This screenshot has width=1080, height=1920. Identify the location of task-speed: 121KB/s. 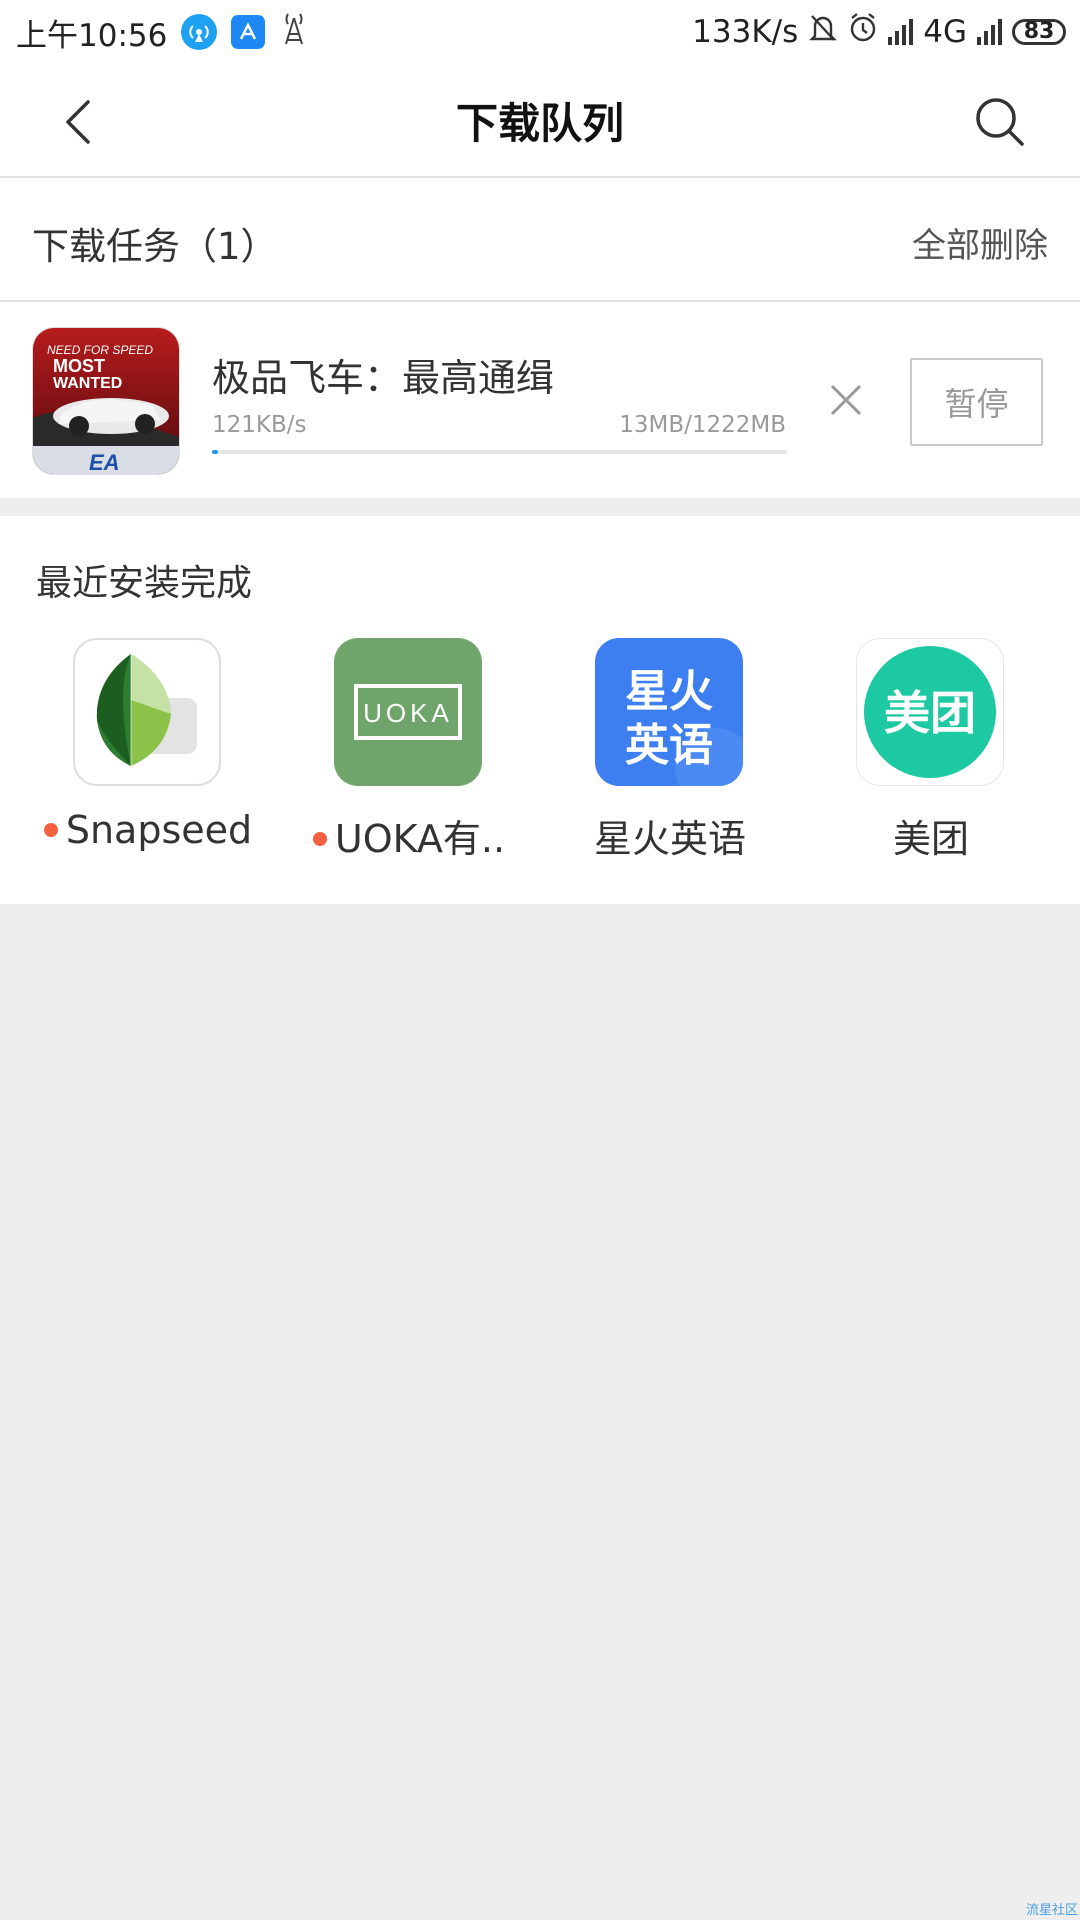
(259, 425).